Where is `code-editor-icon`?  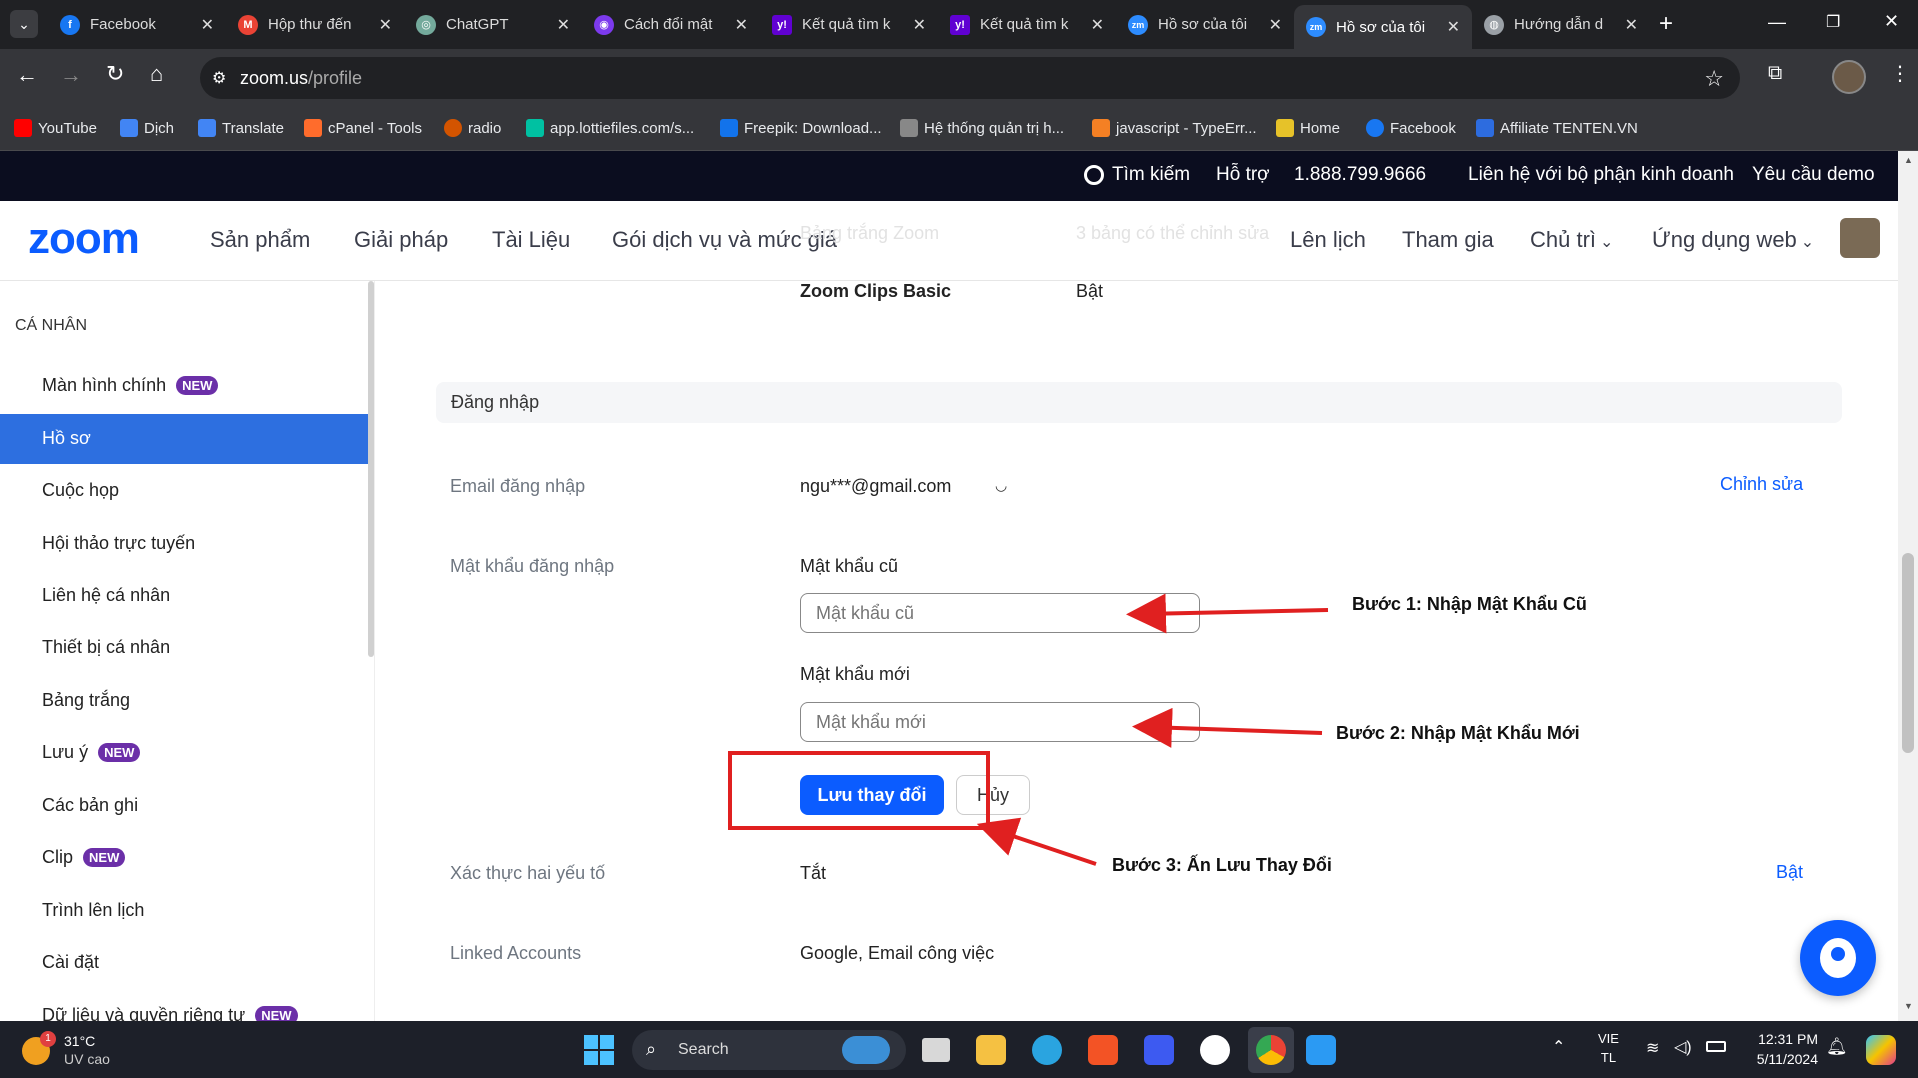 code-editor-icon is located at coordinates (1159, 1050).